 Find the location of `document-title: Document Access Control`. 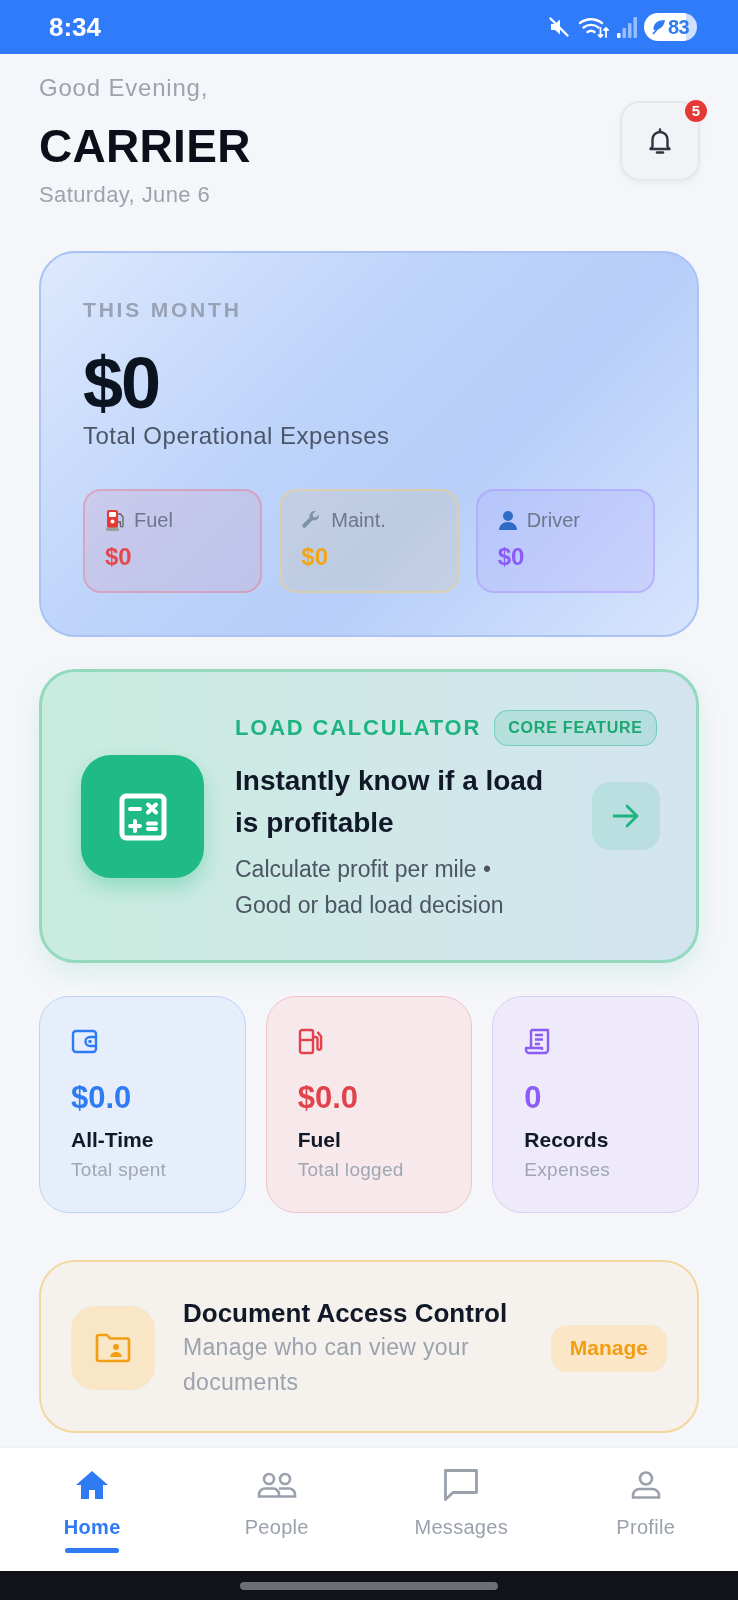

document-title: Document Access Control is located at coordinates (346, 1313).